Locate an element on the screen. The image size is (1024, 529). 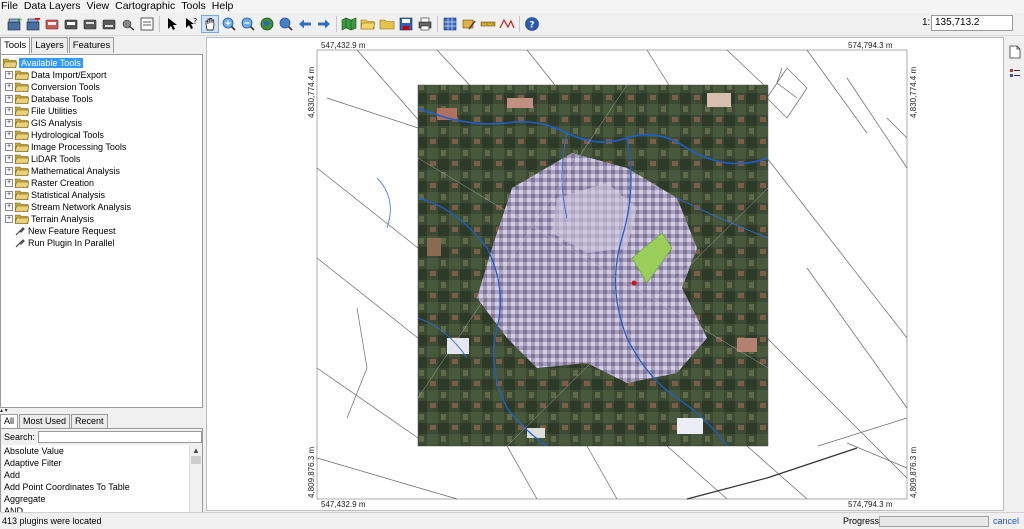
tree-folder-conversion-tools: + Conversion Tools is located at coordinates (101, 87).